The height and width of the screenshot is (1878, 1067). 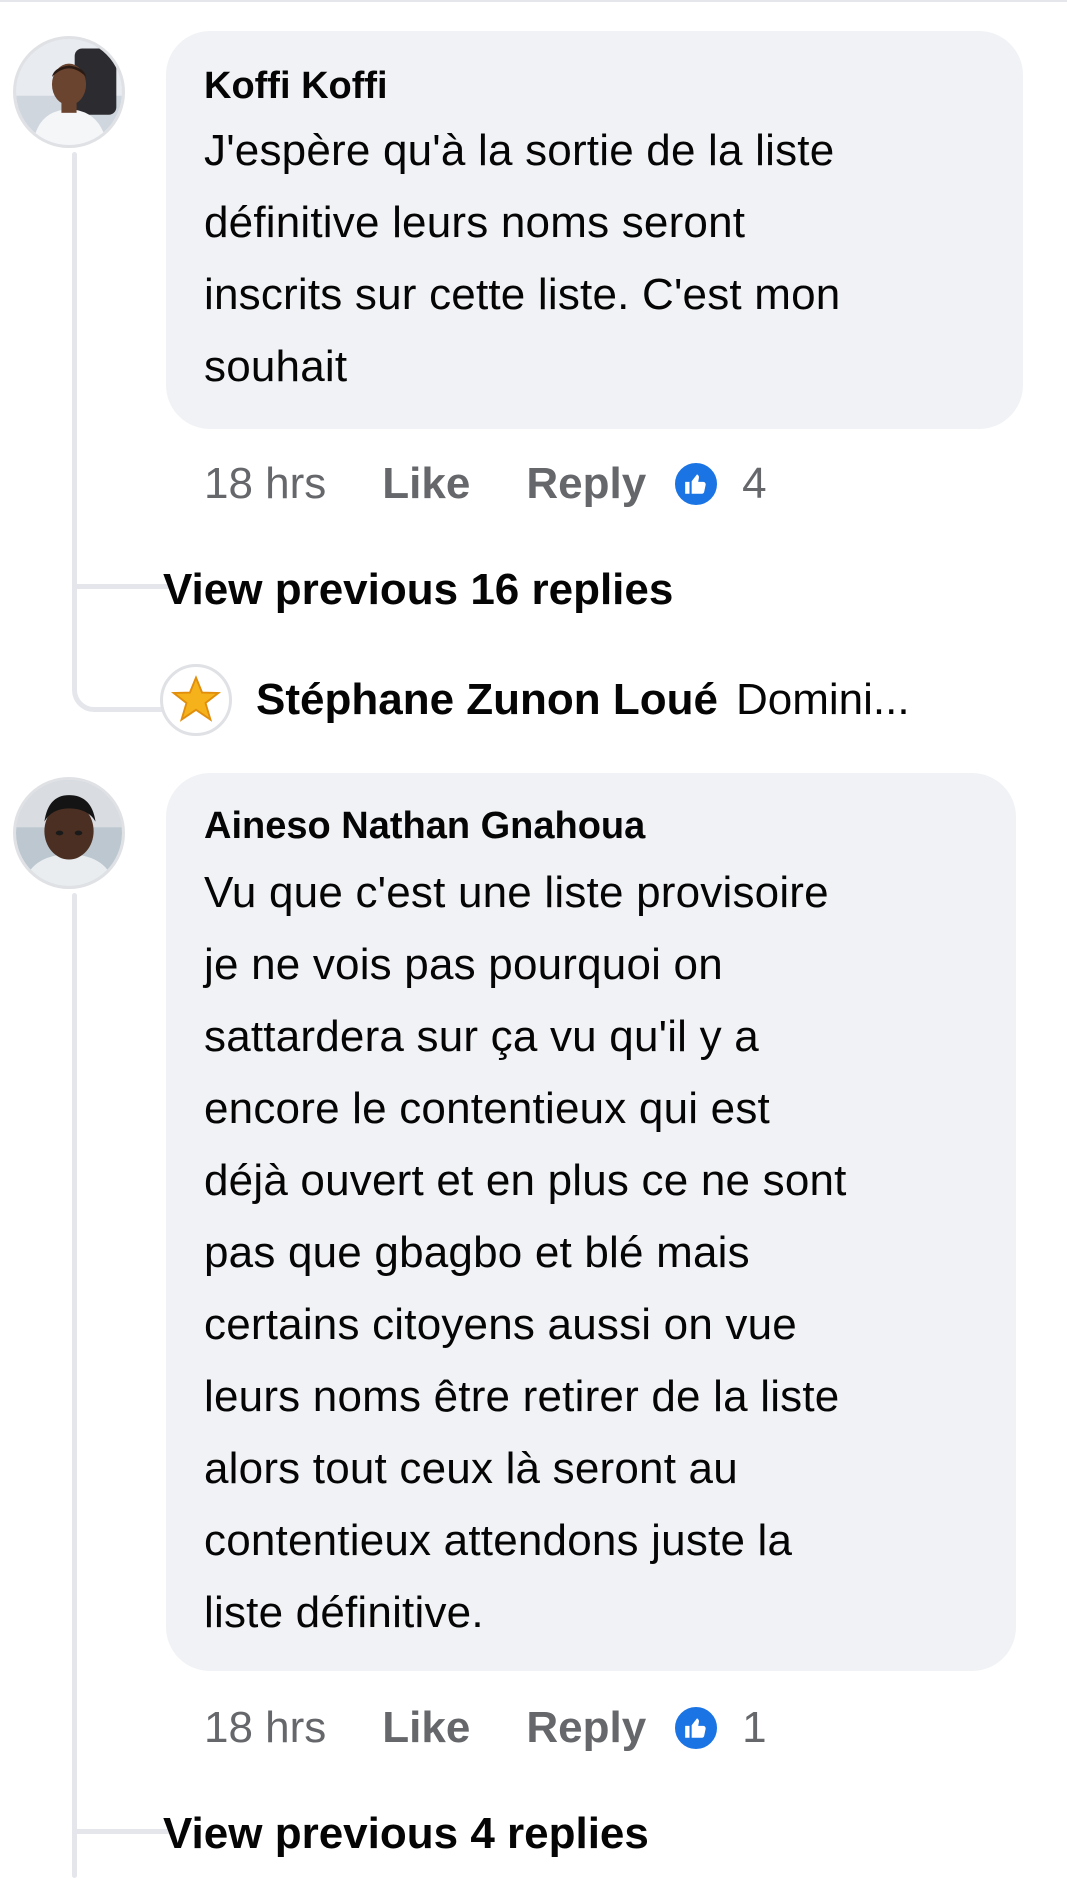 I want to click on comment-text-line: liste définitive., so click(x=344, y=1612).